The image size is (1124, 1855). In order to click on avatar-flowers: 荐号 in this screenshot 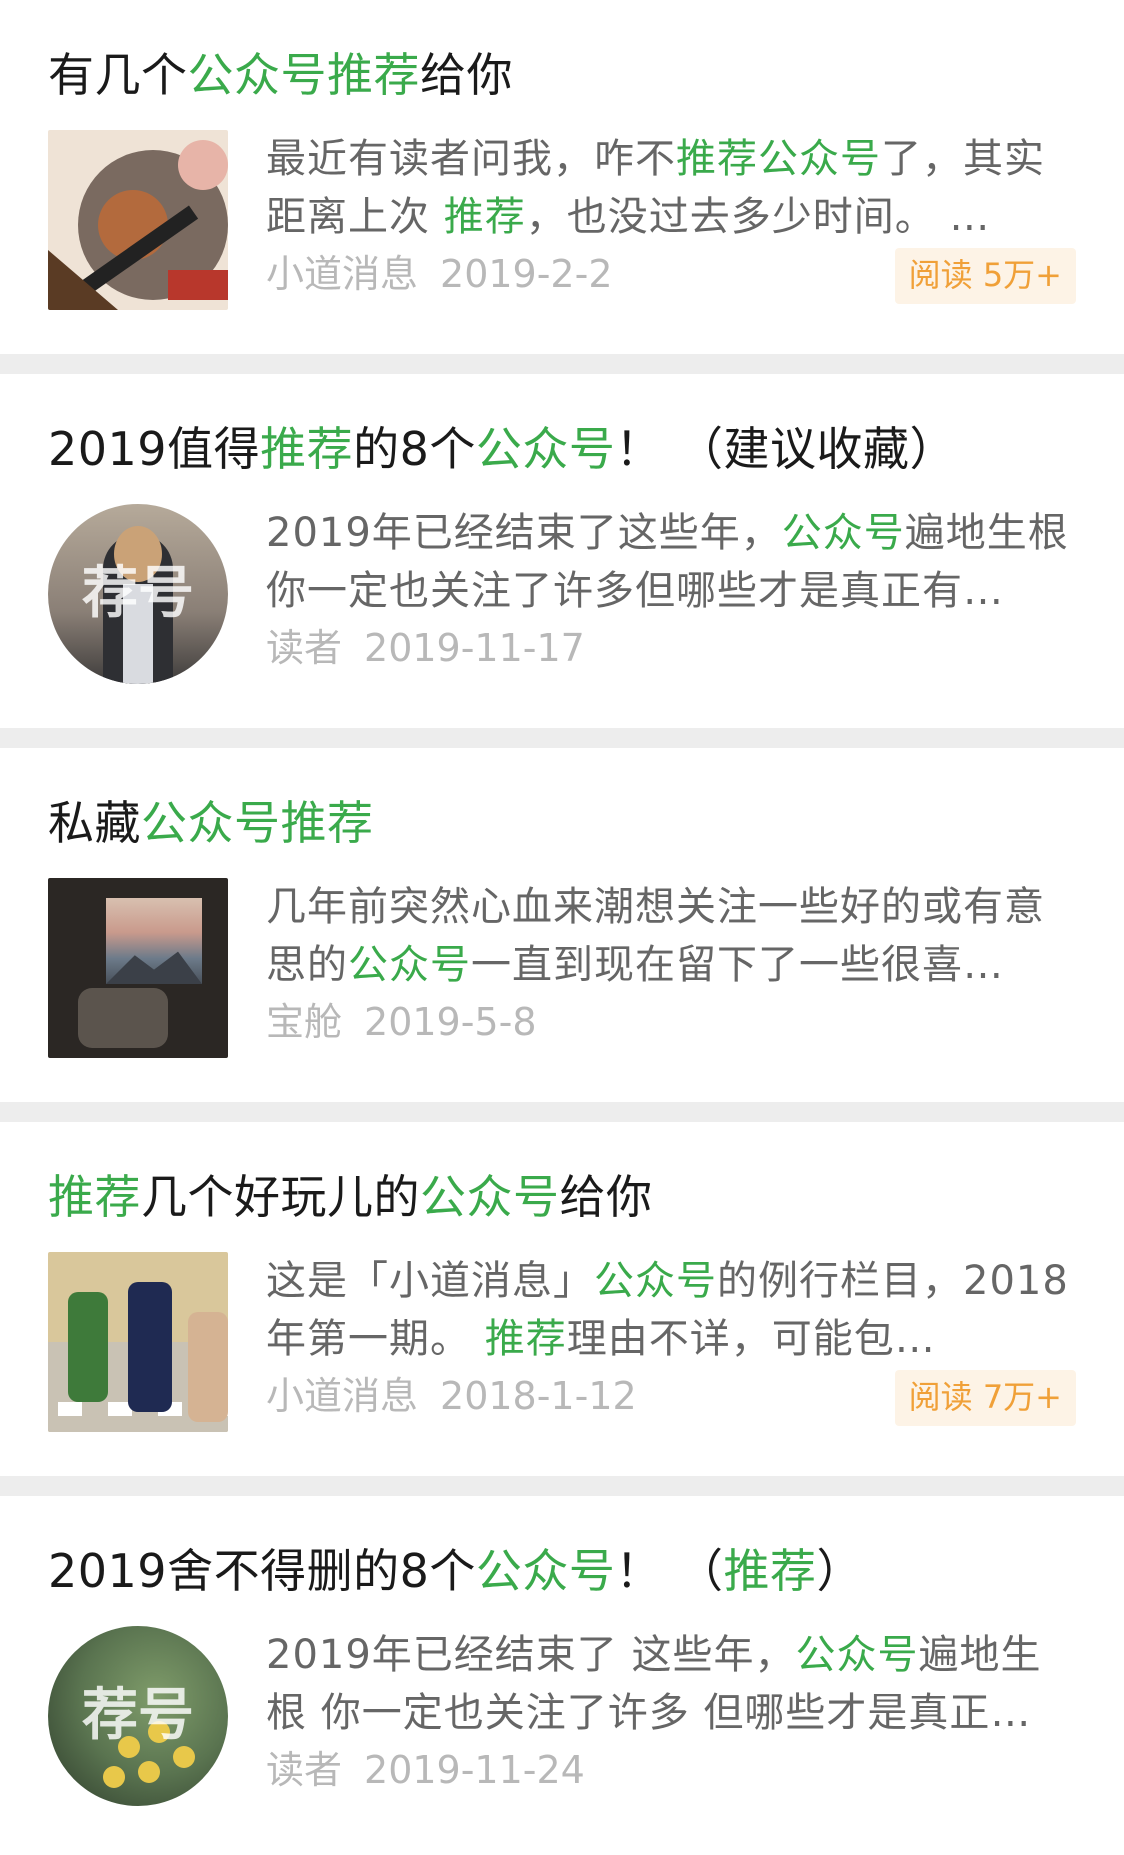, I will do `click(138, 1716)`.